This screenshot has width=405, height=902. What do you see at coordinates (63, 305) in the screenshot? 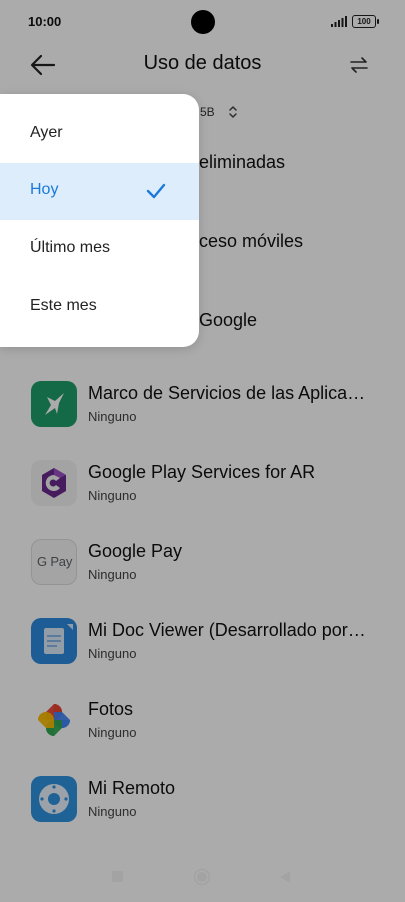
I see `menu-item-label: Este mes` at bounding box center [63, 305].